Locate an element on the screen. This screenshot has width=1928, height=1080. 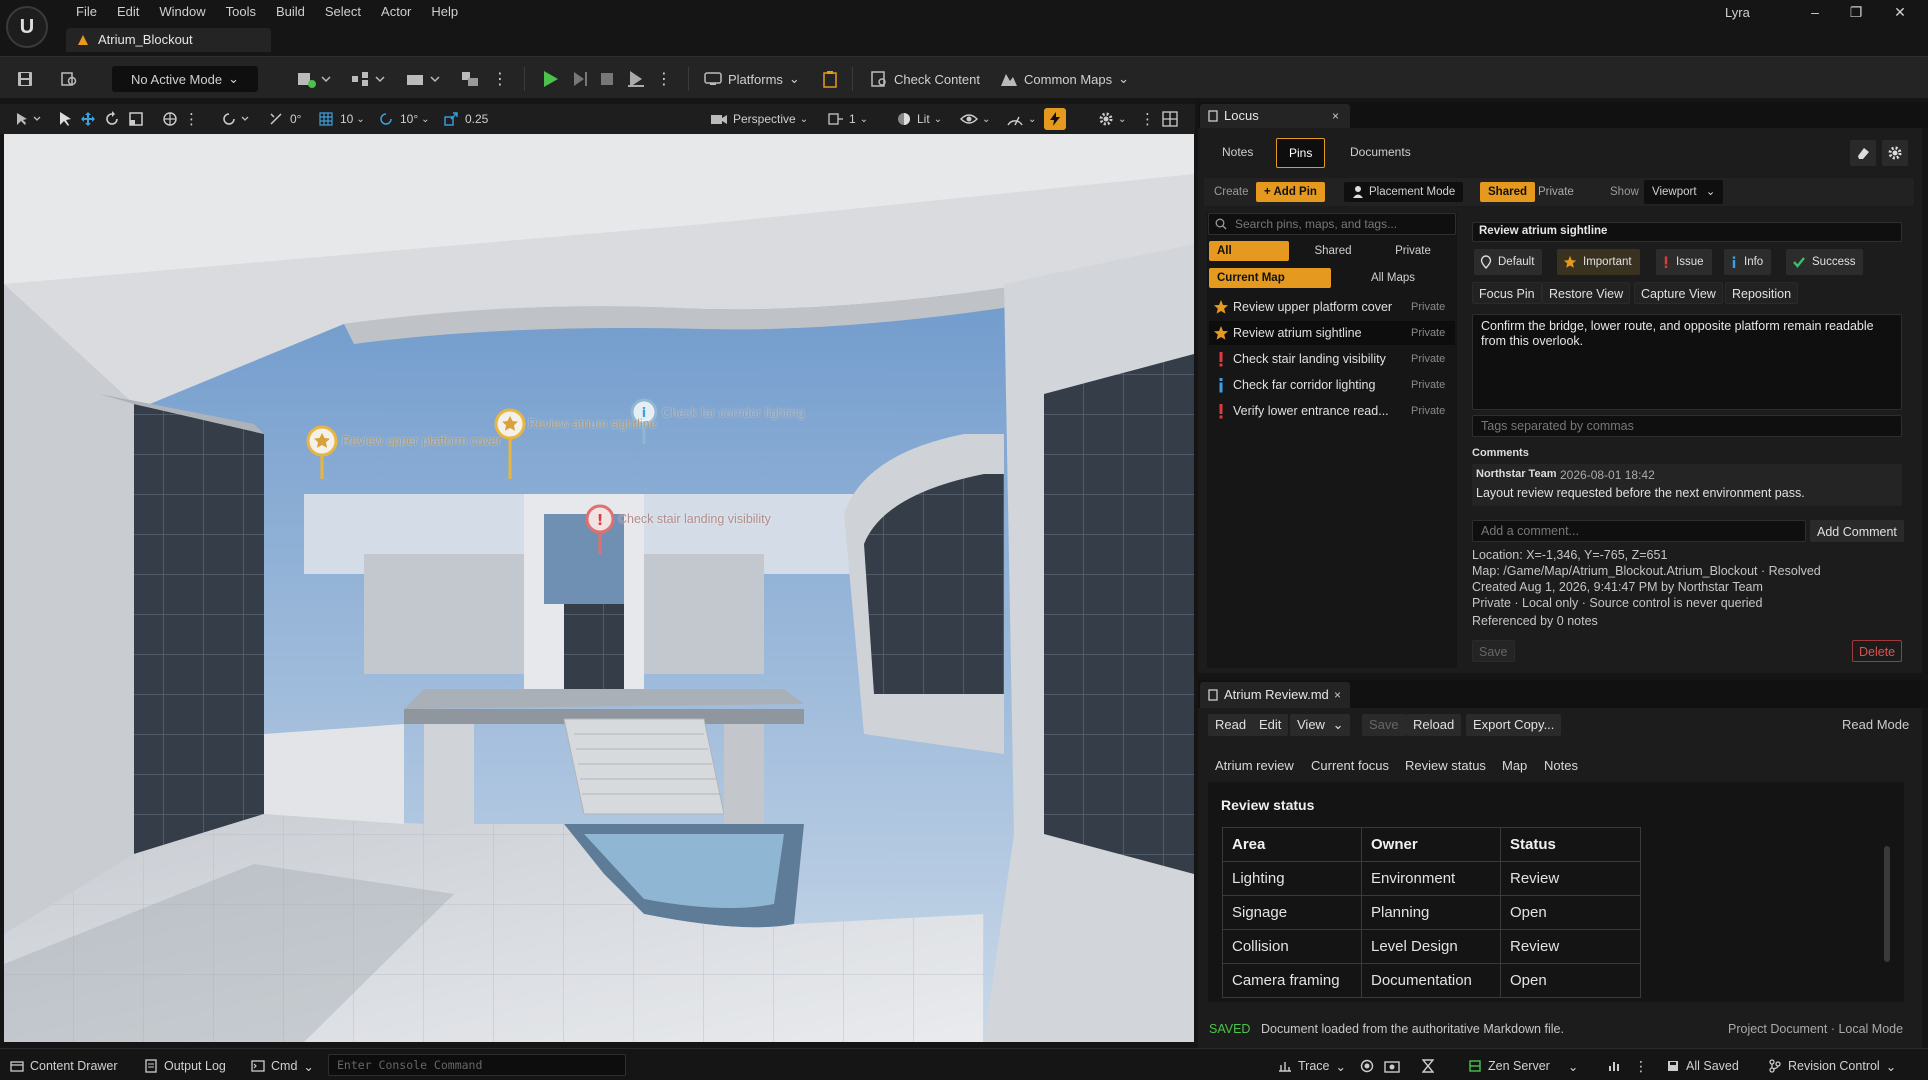
viewport-settings-dropdown: ⌄ is located at coordinates (1112, 119).